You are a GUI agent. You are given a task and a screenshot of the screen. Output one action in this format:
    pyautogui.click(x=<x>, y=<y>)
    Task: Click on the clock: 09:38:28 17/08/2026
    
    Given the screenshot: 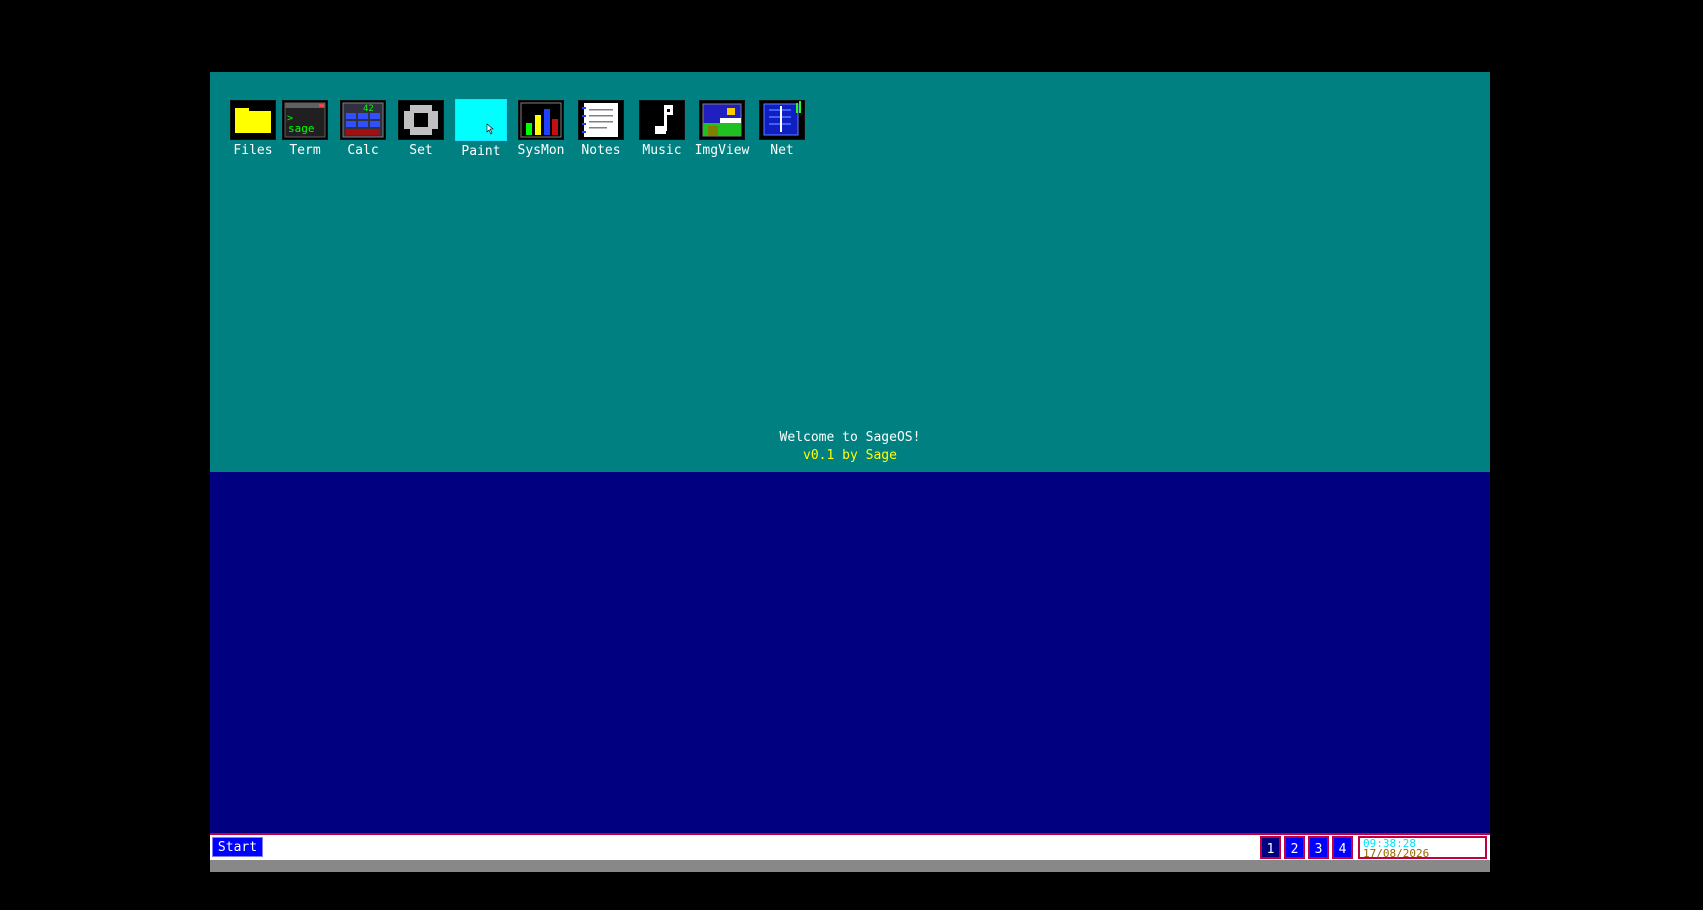 What is the action you would take?
    pyautogui.click(x=1422, y=847)
    